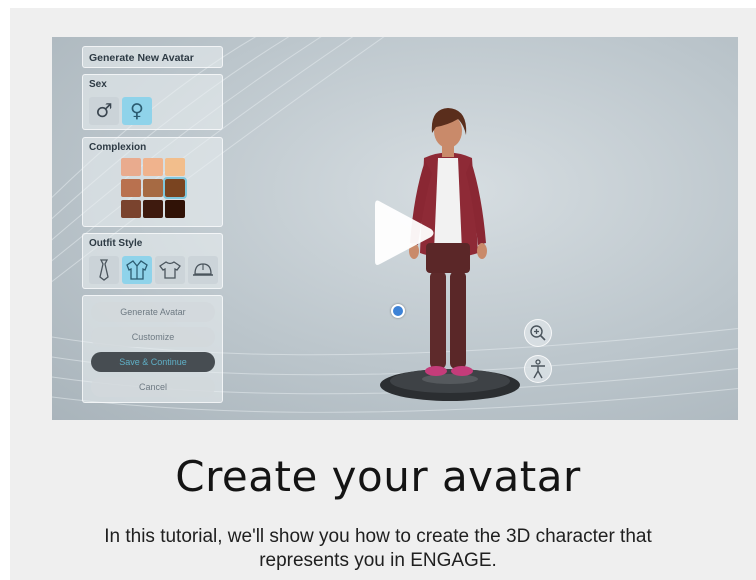 The image size is (756, 580). Describe the element at coordinates (116, 243) in the screenshot. I see `outfit-style-label: Outfit Style` at that location.